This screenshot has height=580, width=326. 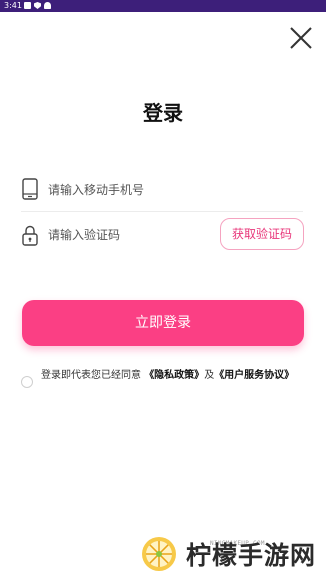 I want to click on verification-code-input, so click(x=128, y=235).